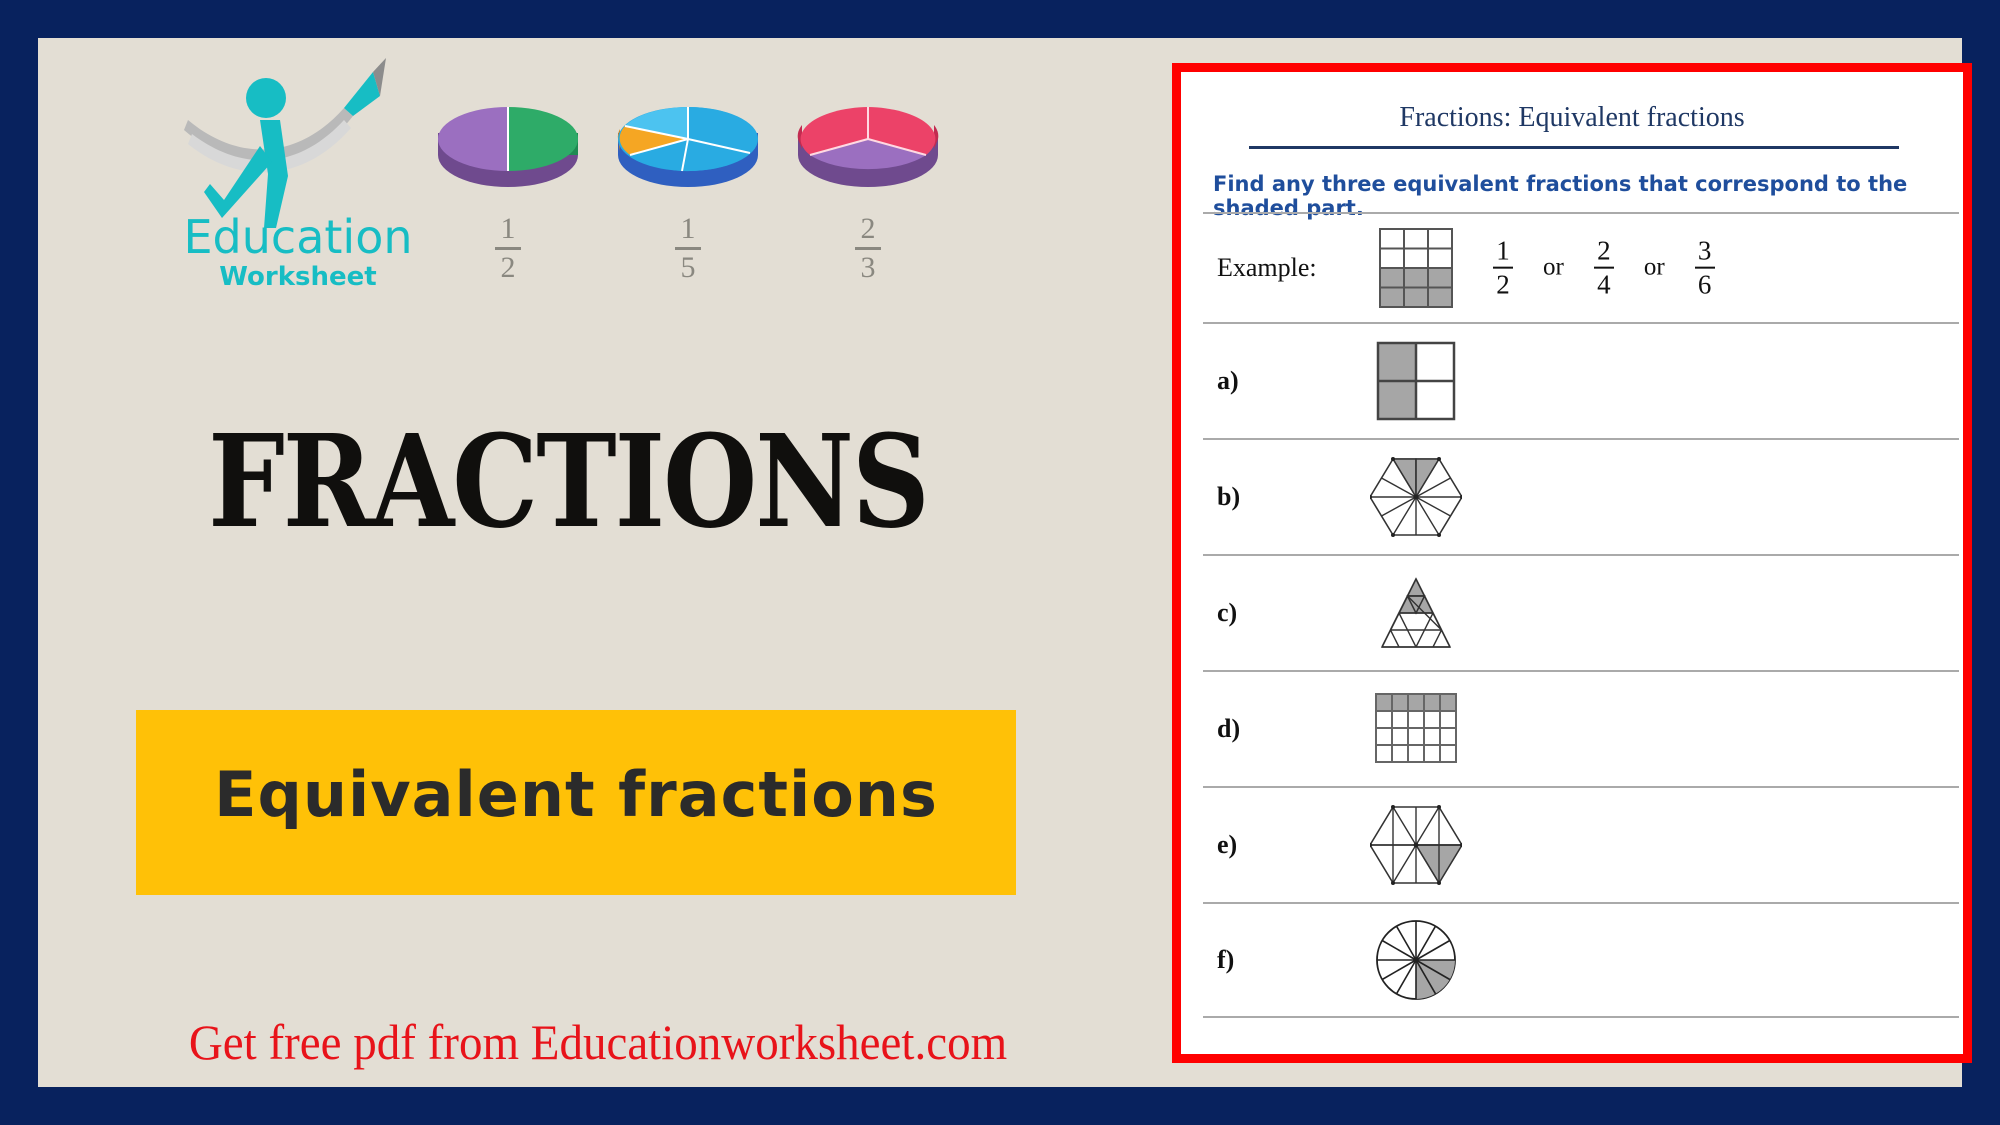  What do you see at coordinates (1581, 380) in the screenshot?
I see `worksheet-row-a: a)` at bounding box center [1581, 380].